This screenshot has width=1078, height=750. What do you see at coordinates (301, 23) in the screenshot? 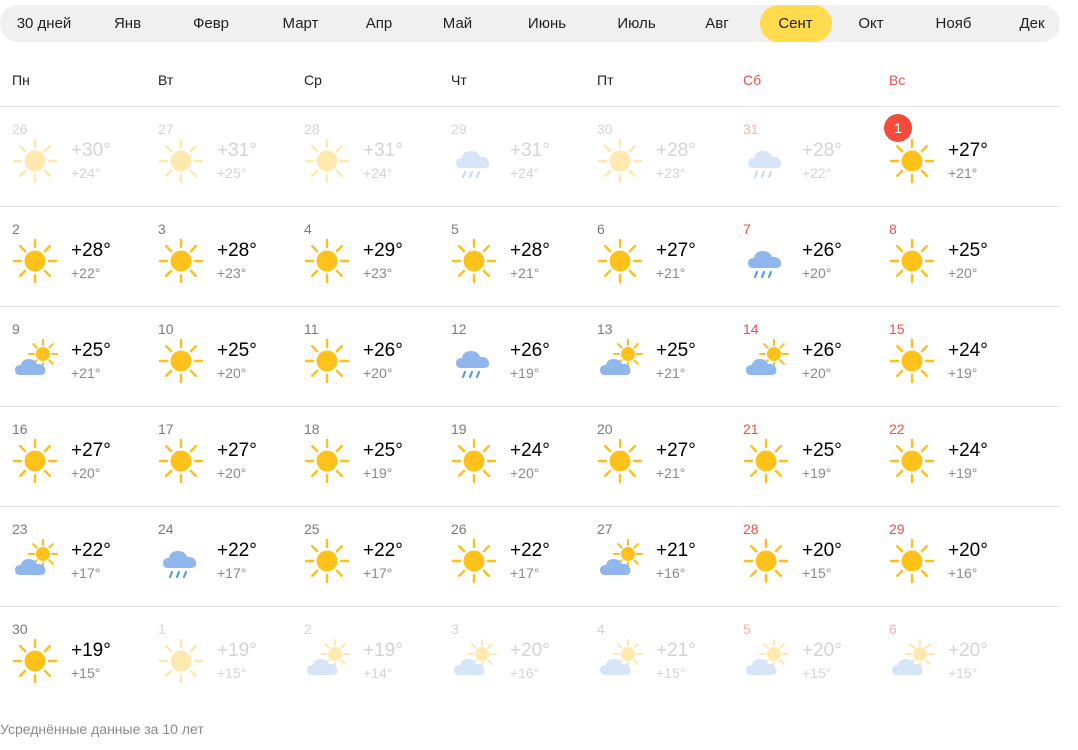
I see `tab-month-3: Март` at bounding box center [301, 23].